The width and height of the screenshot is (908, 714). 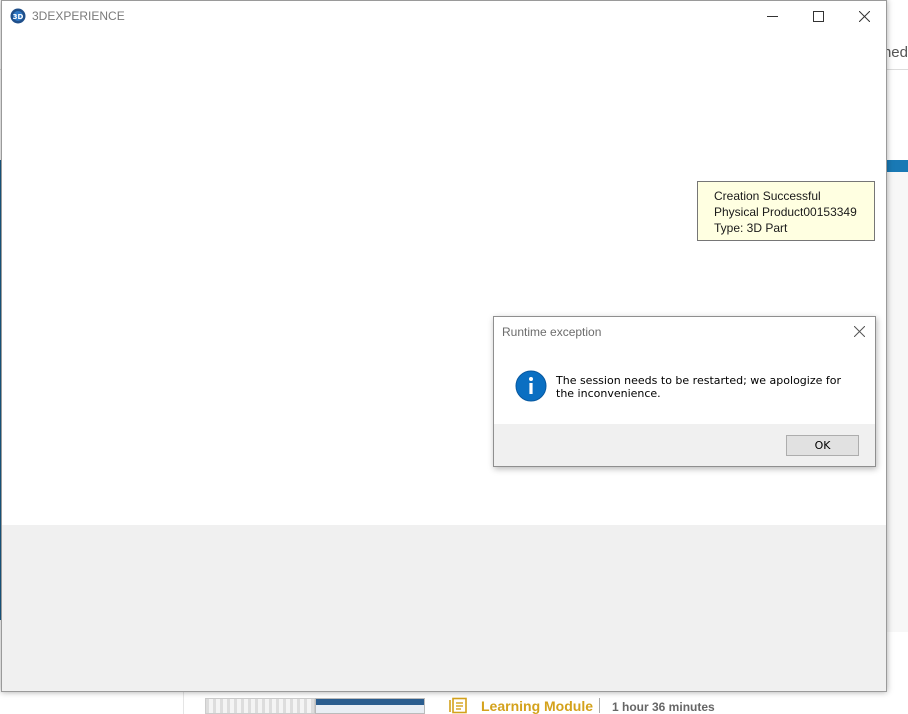 I want to click on ok-button: OK, so click(x=822, y=445).